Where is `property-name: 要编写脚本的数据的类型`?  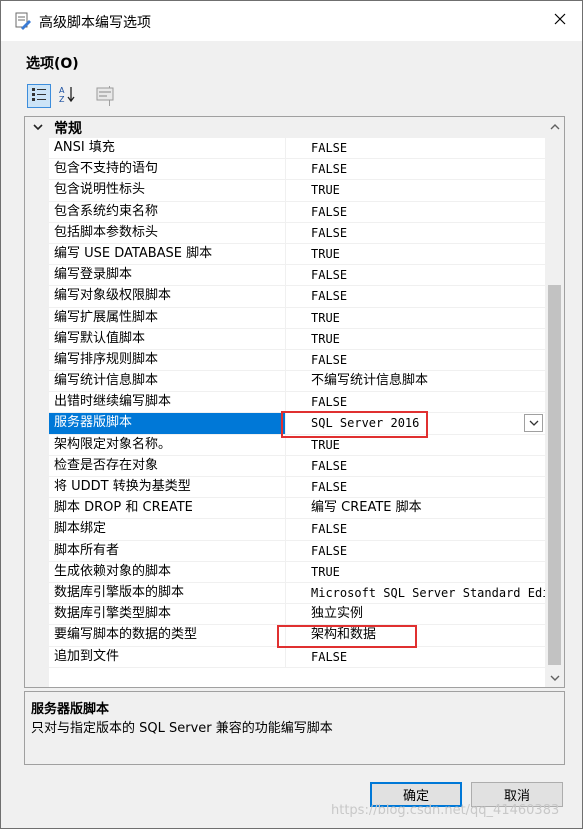 property-name: 要编写脚本的数据的类型 is located at coordinates (167, 636).